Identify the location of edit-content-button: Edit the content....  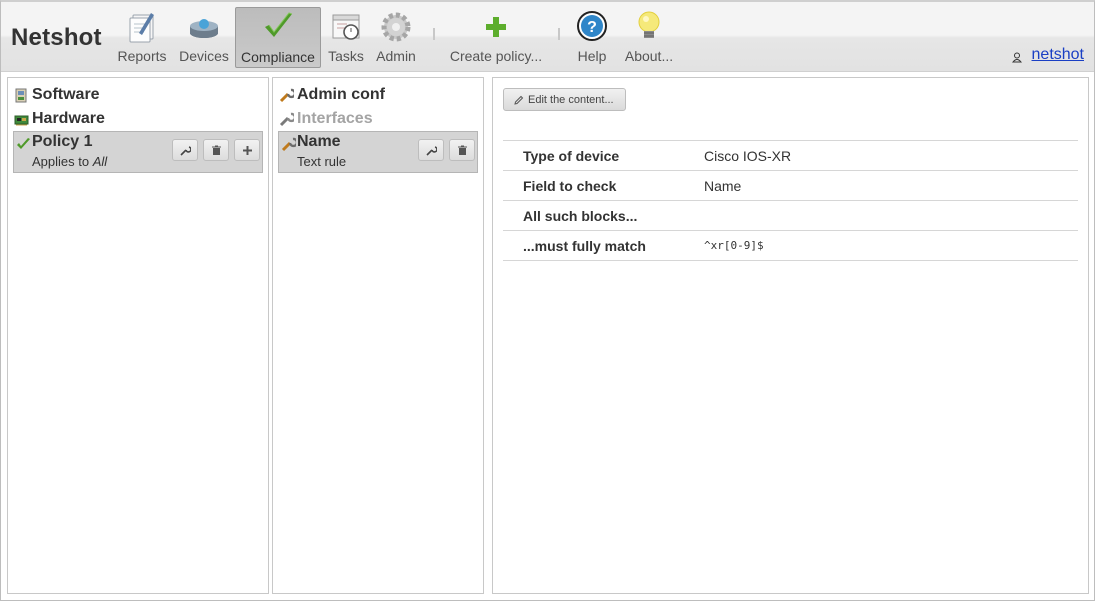
(564, 99).